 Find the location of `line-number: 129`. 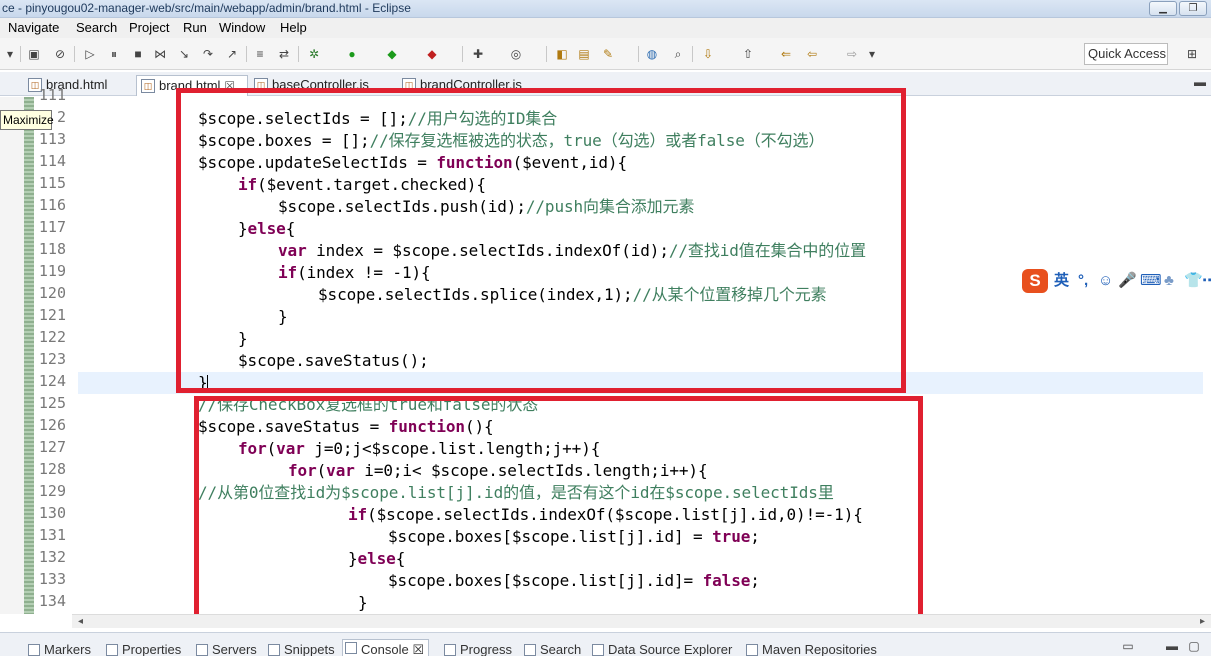

line-number: 129 is located at coordinates (52, 491).